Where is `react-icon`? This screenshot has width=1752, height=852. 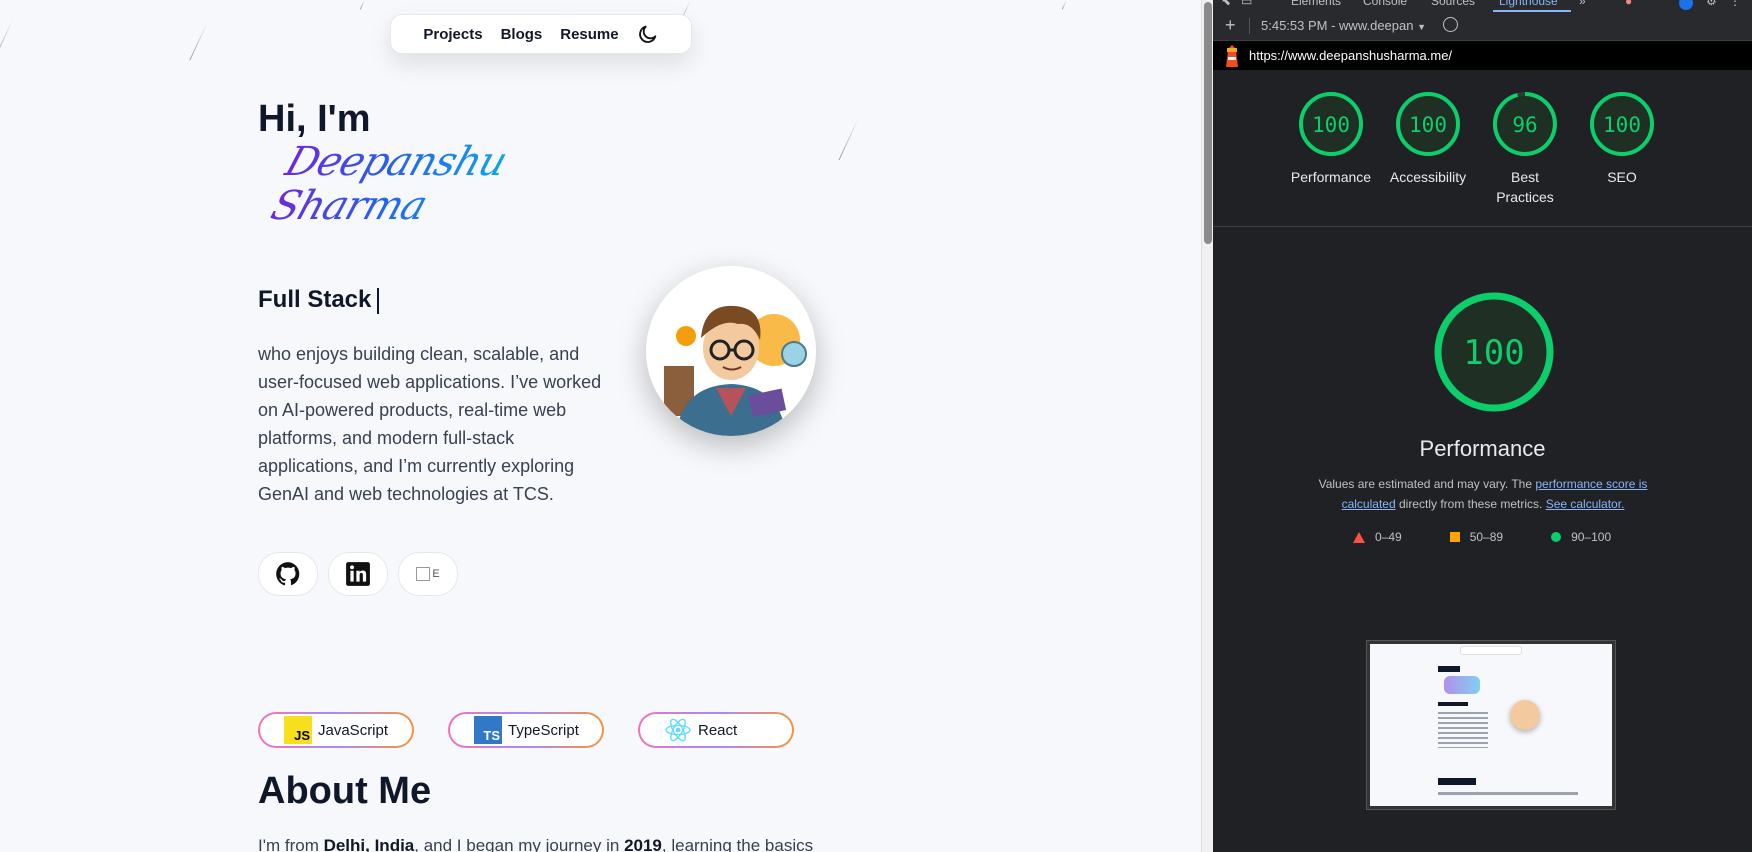 react-icon is located at coordinates (678, 730).